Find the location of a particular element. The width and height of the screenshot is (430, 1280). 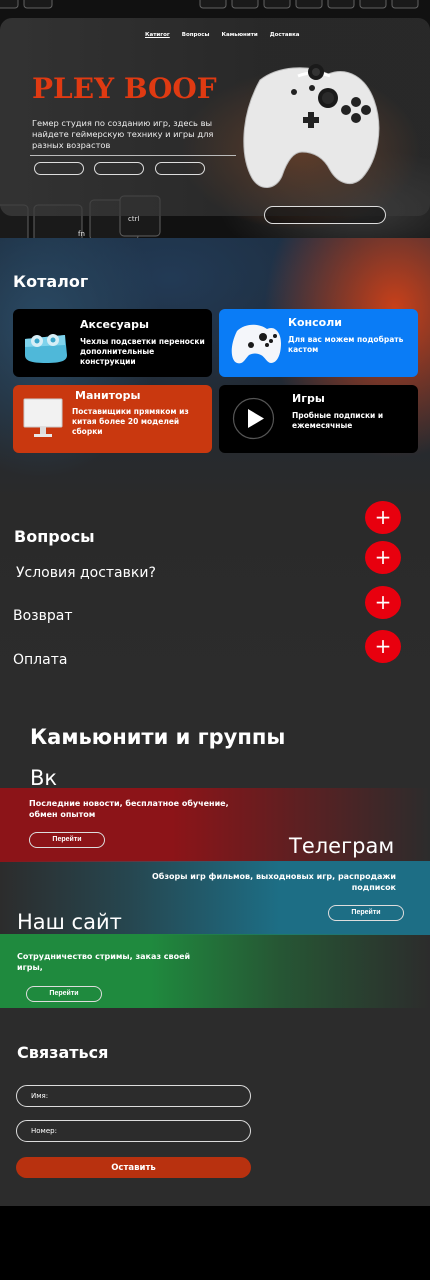

card-title: Игры is located at coordinates (308, 398).